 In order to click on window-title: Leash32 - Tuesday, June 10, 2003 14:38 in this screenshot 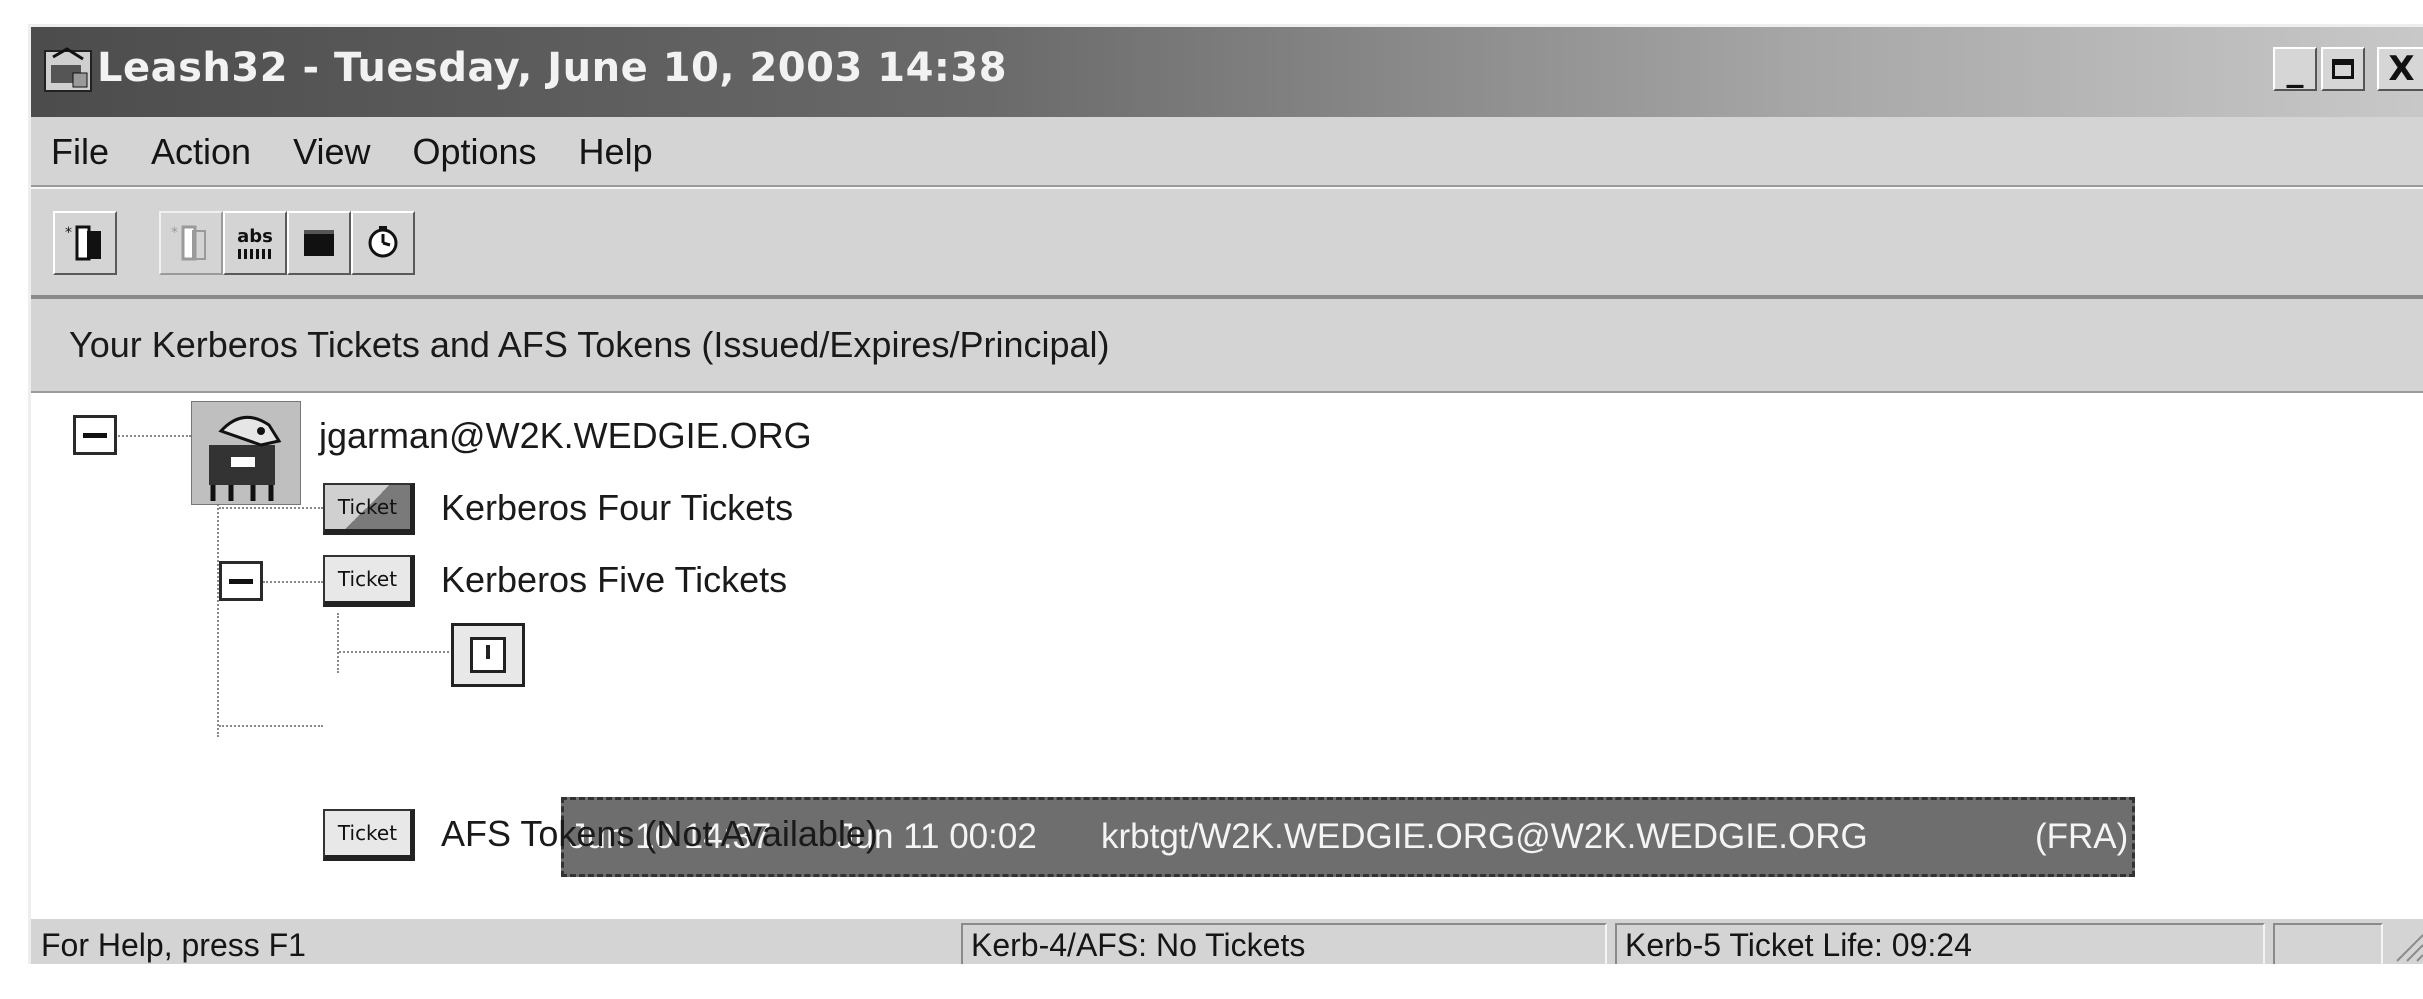, I will do `click(552, 68)`.